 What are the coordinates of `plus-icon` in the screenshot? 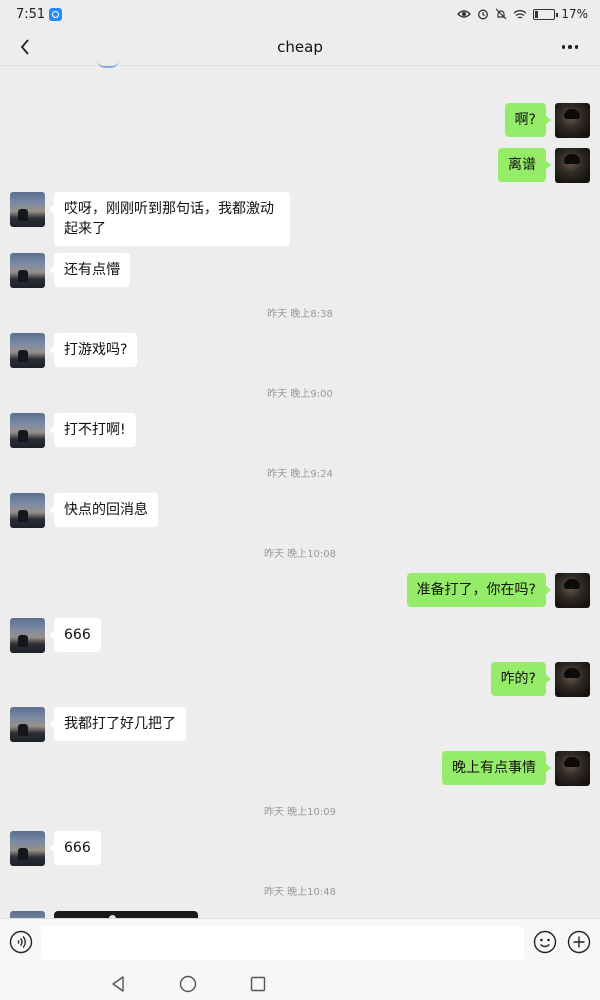 It's located at (579, 942).